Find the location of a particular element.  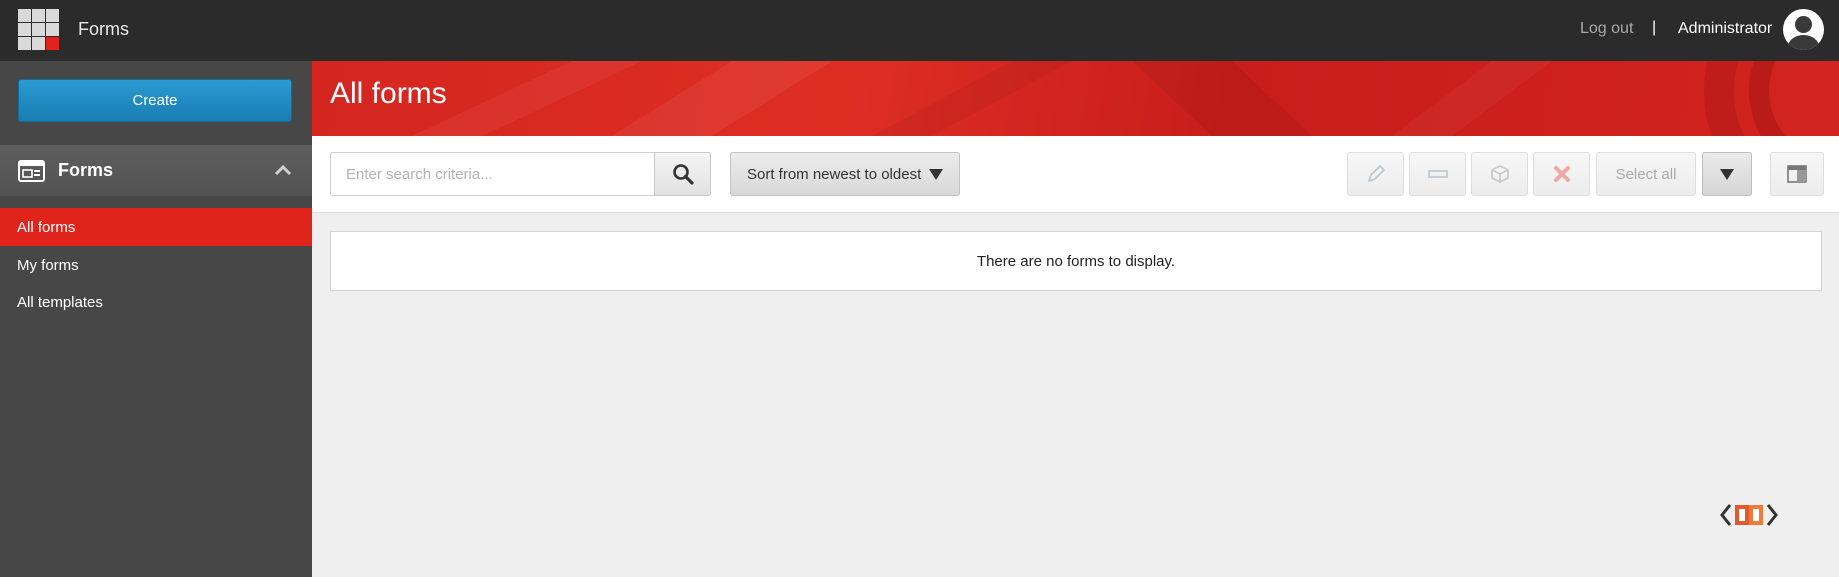

sidebar-item-my-forms: My forms is located at coordinates (156, 265).